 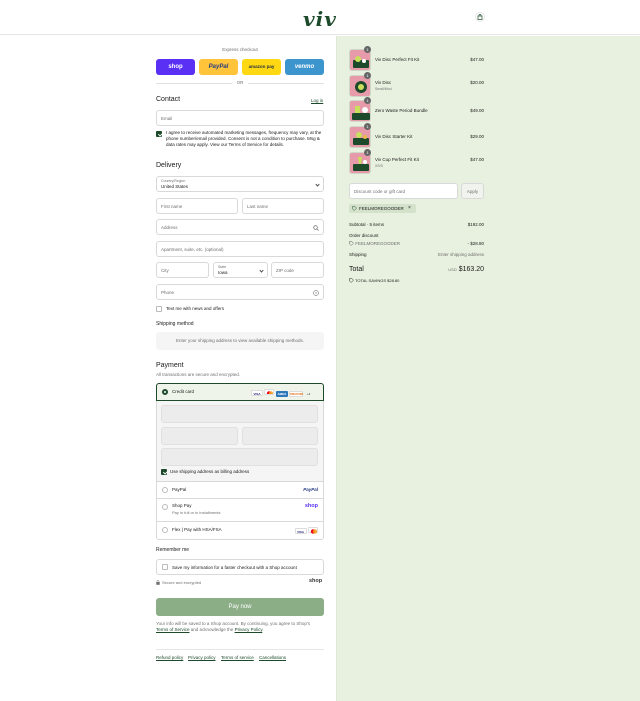 What do you see at coordinates (317, 100) in the screenshot?
I see `login-link: Log in` at bounding box center [317, 100].